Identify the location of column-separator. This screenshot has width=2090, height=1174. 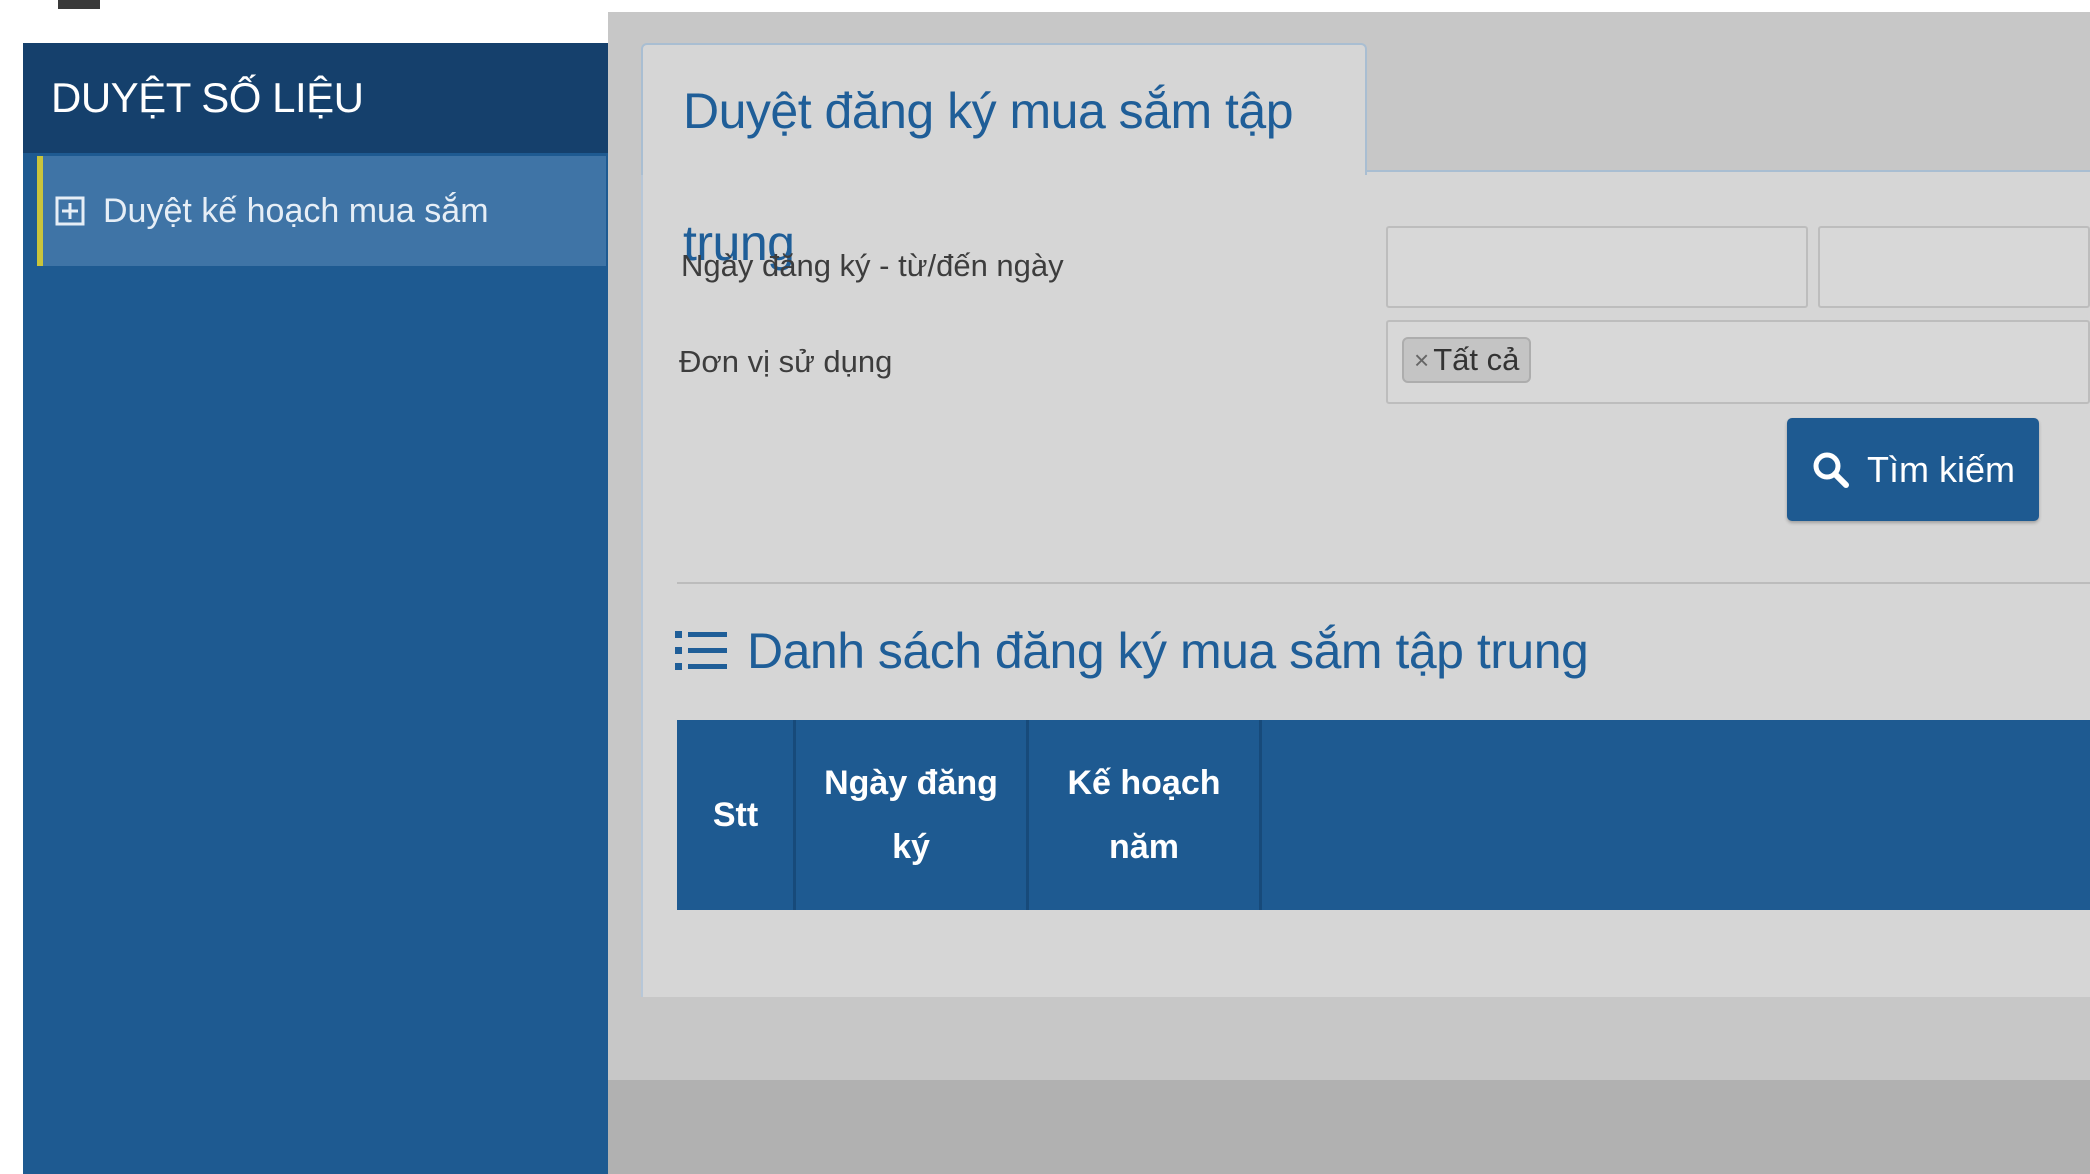
(1260, 815).